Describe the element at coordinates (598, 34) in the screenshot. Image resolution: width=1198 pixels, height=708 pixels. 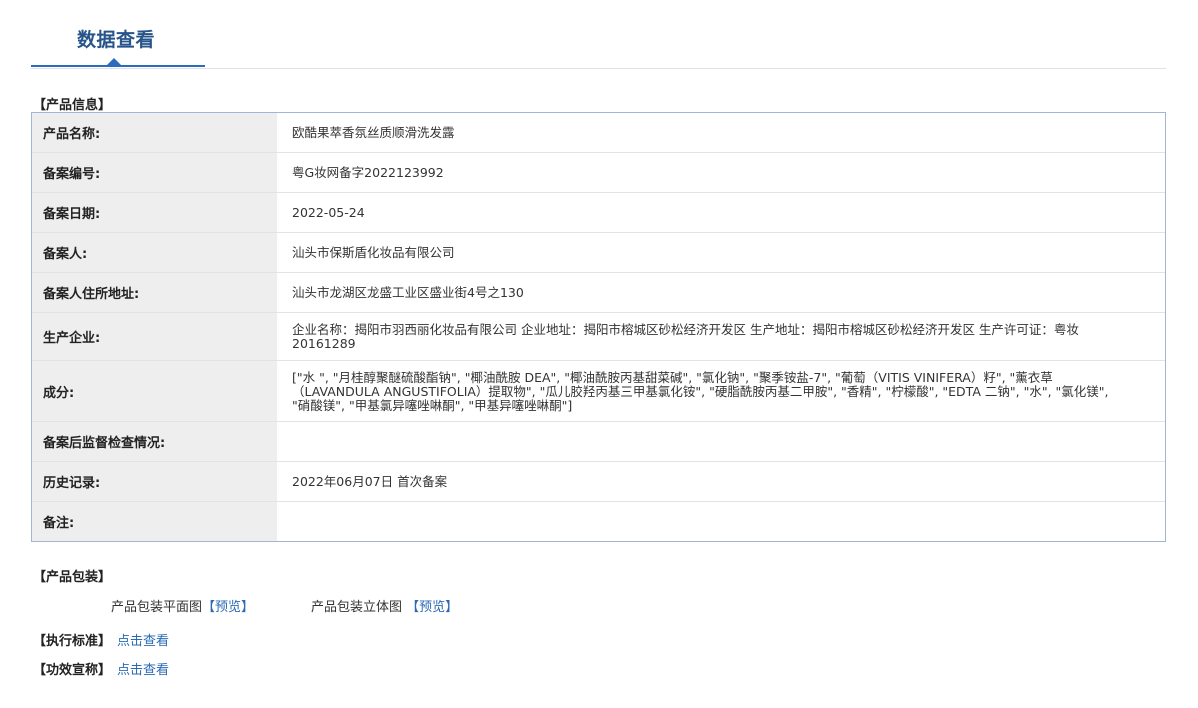
I see `tab-bar: 数据查看` at that location.